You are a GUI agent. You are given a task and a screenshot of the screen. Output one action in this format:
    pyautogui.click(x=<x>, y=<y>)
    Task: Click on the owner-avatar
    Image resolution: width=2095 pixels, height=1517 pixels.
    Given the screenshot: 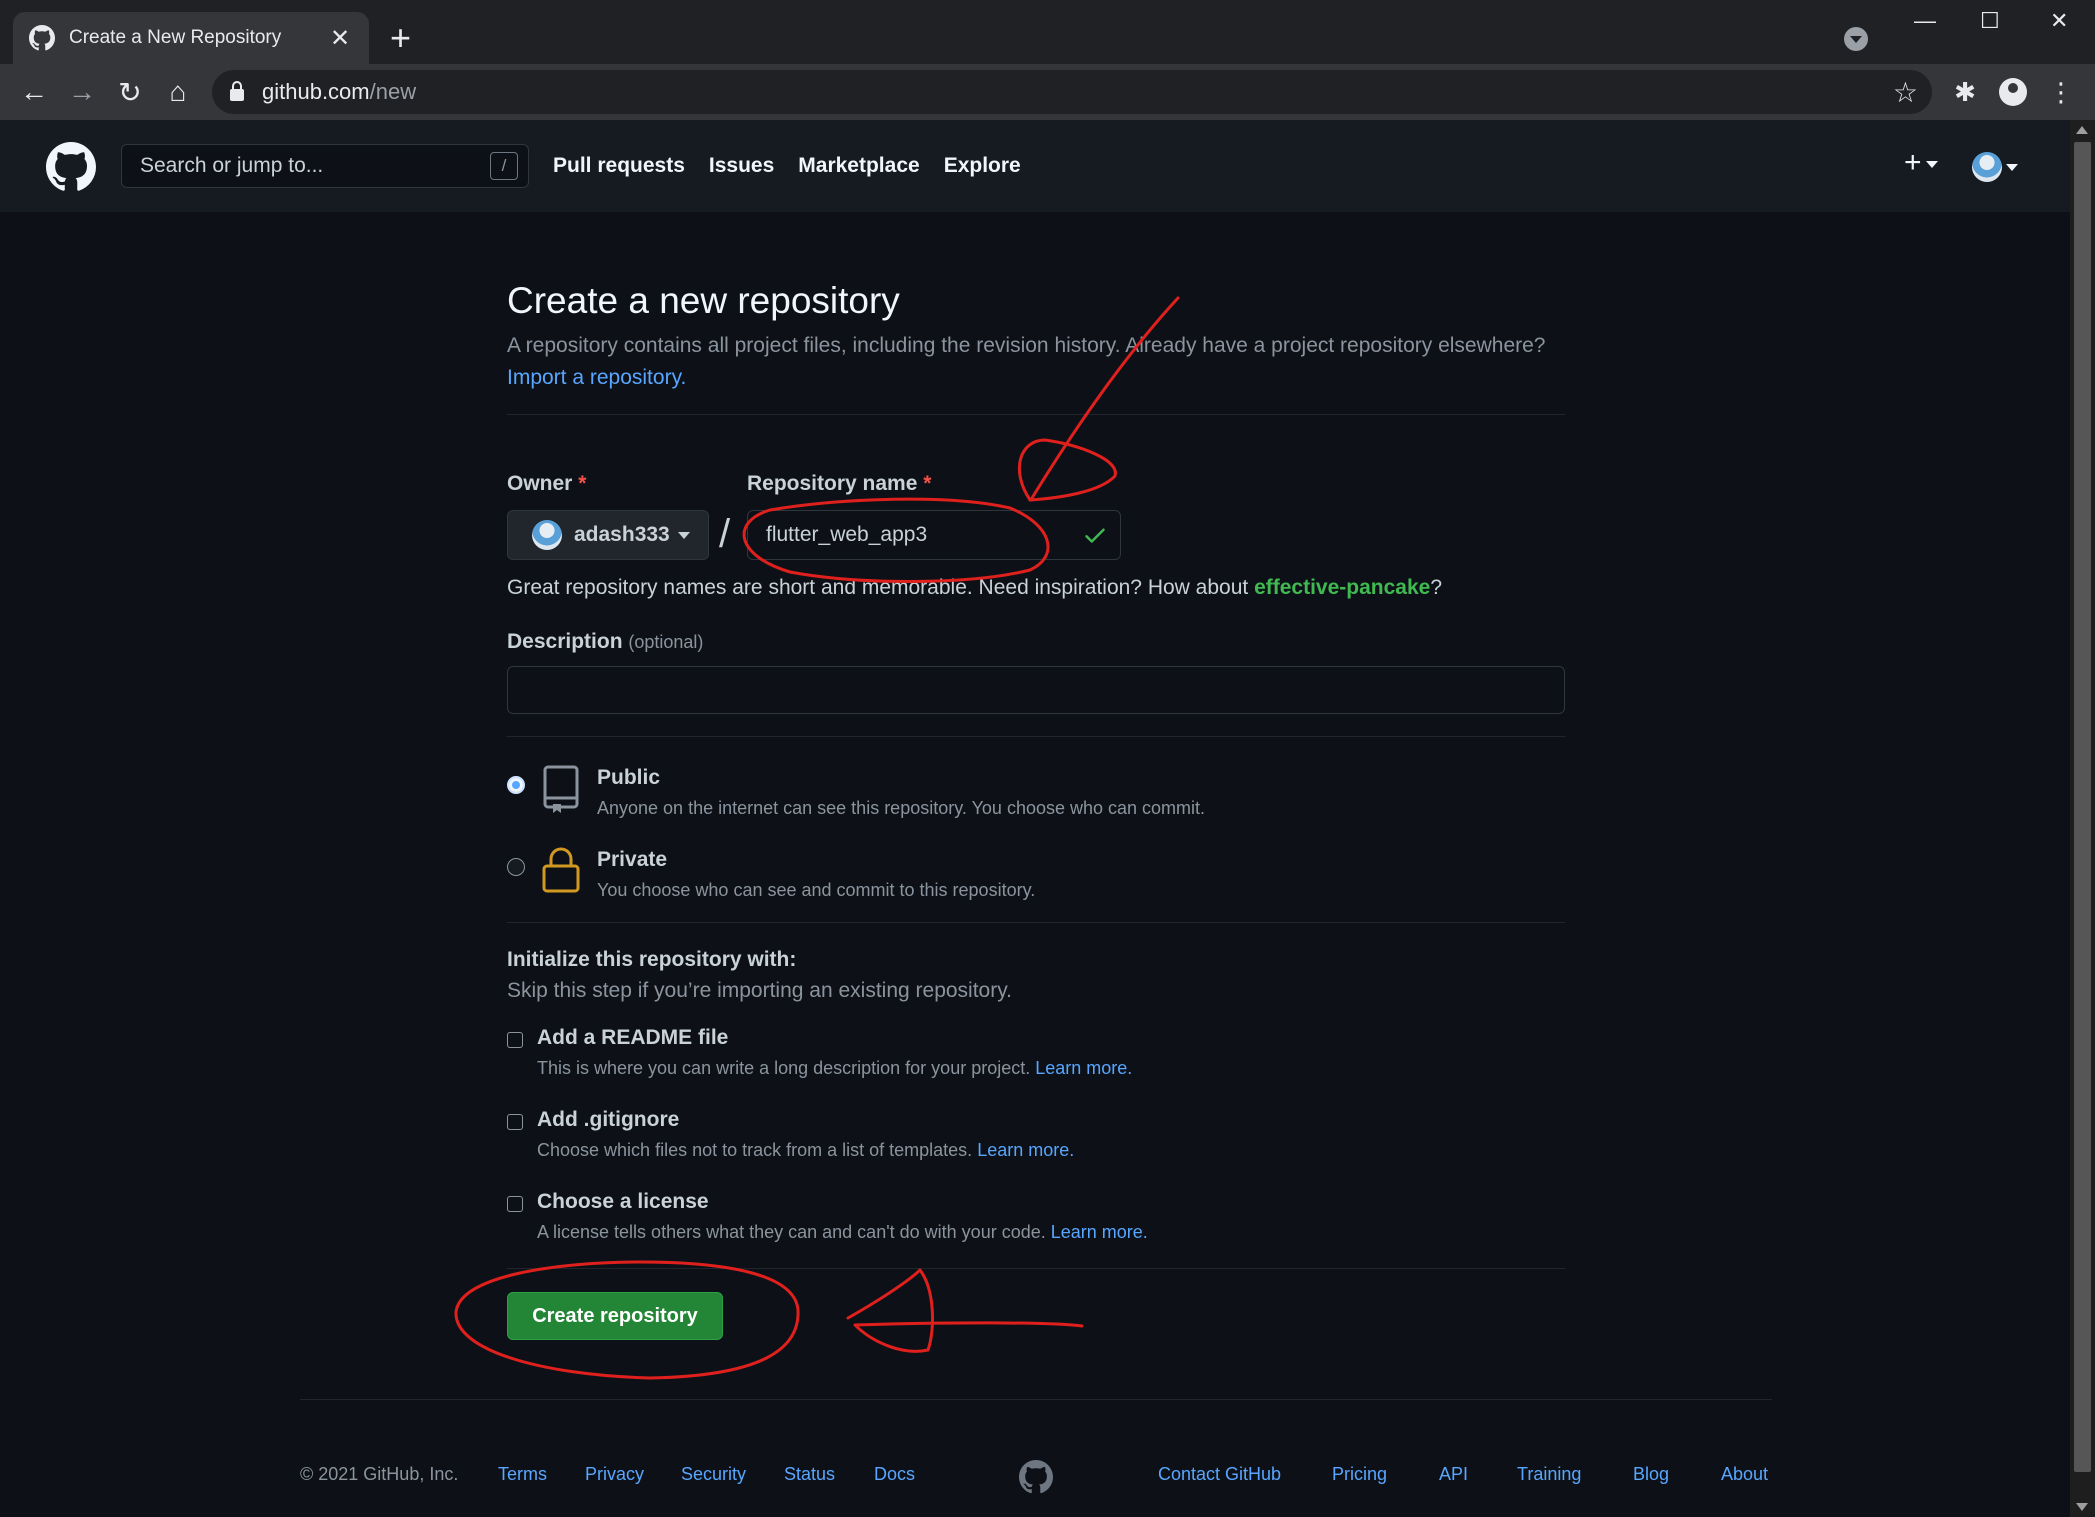 What is the action you would take?
    pyautogui.click(x=547, y=535)
    